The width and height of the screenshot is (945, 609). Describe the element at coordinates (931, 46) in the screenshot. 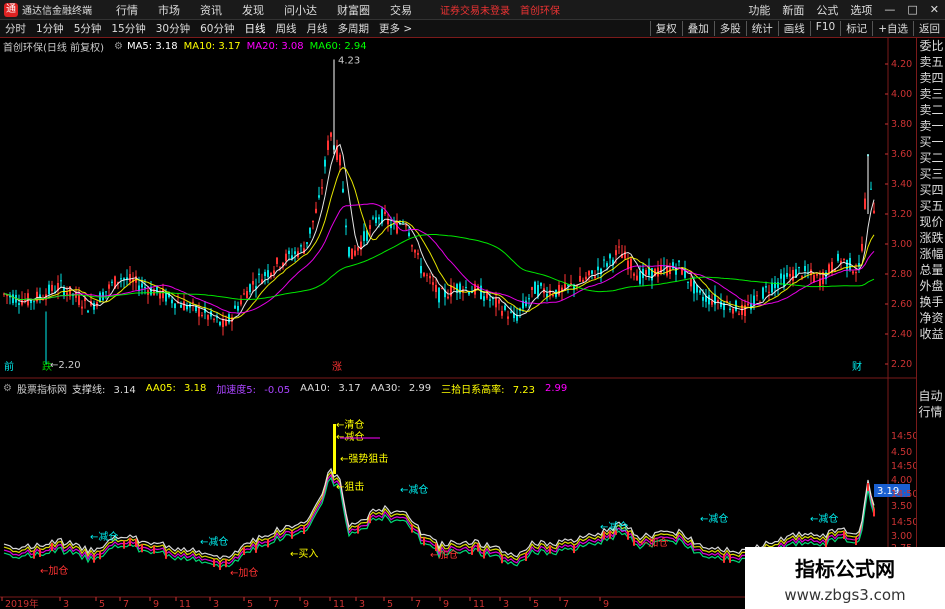

I see `side-label: 委比` at that location.